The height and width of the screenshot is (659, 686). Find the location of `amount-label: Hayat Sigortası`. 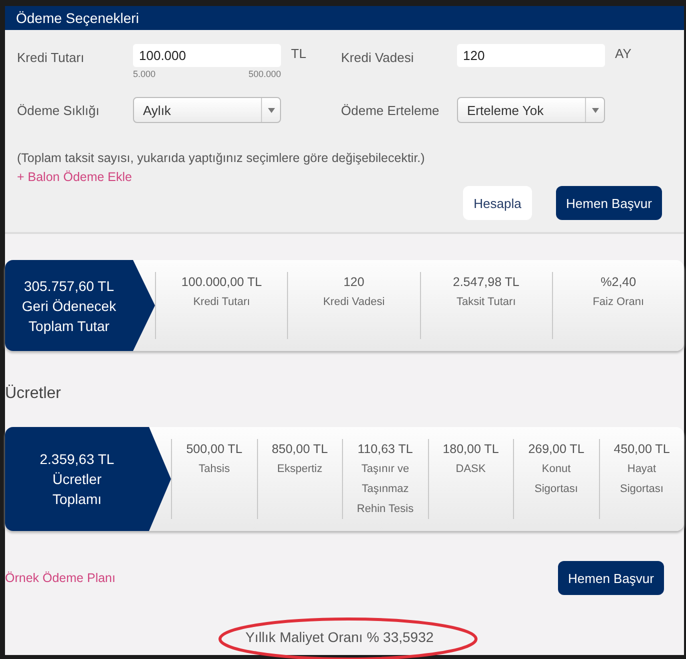

amount-label: Hayat Sigortası is located at coordinates (641, 479).